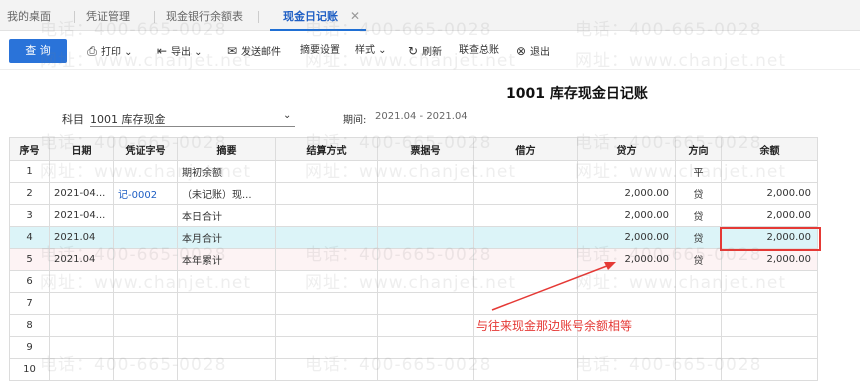 The height and width of the screenshot is (389, 860). Describe the element at coordinates (554, 326) in the screenshot. I see `annotation-text: 与往来现金那边账号余额相等` at that location.